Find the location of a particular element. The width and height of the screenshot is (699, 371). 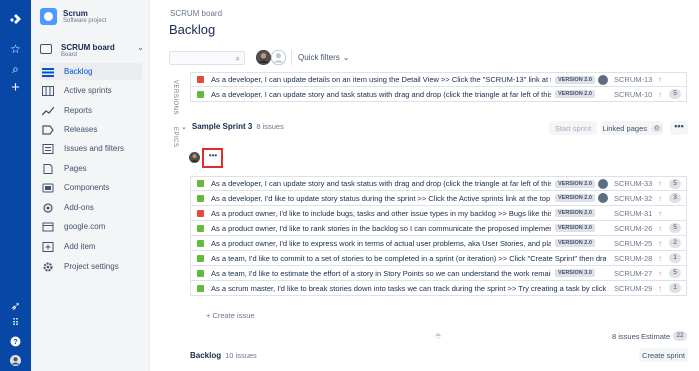

issue-key: SCRUM-27 is located at coordinates (633, 273).